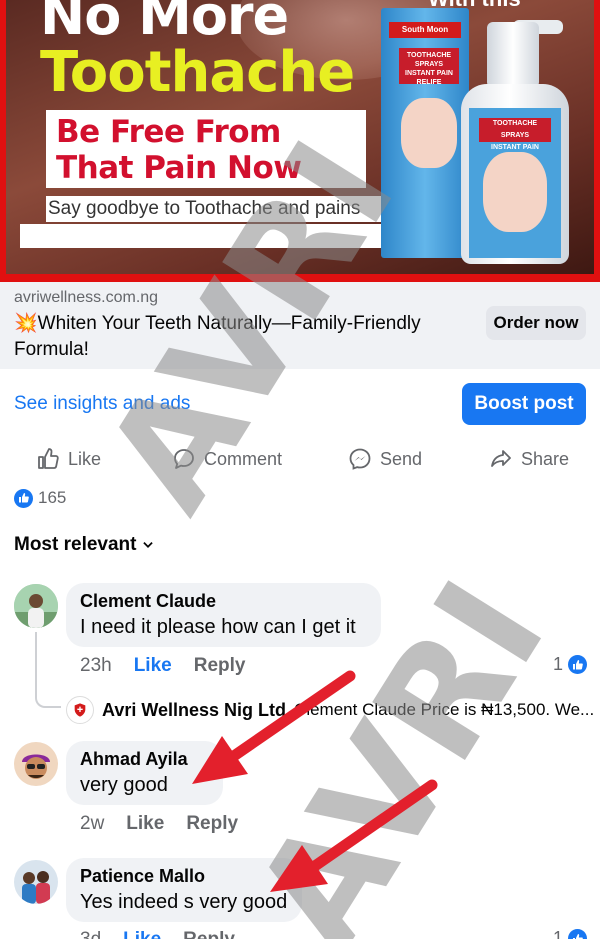 This screenshot has width=600, height=939. I want to click on comment-label: Comment, so click(243, 458).